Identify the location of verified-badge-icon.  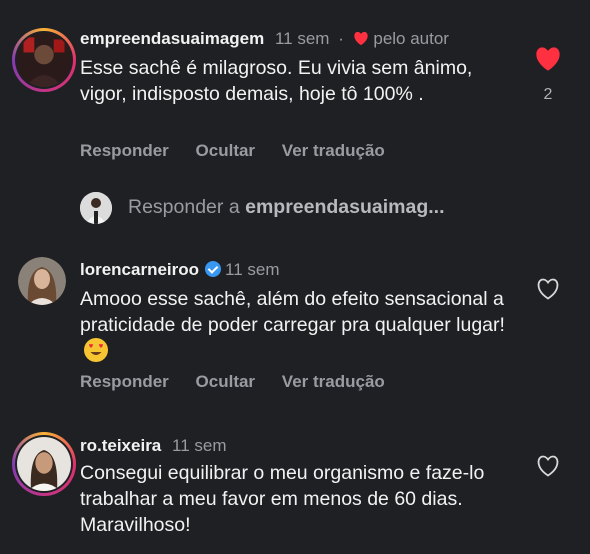
(213, 269).